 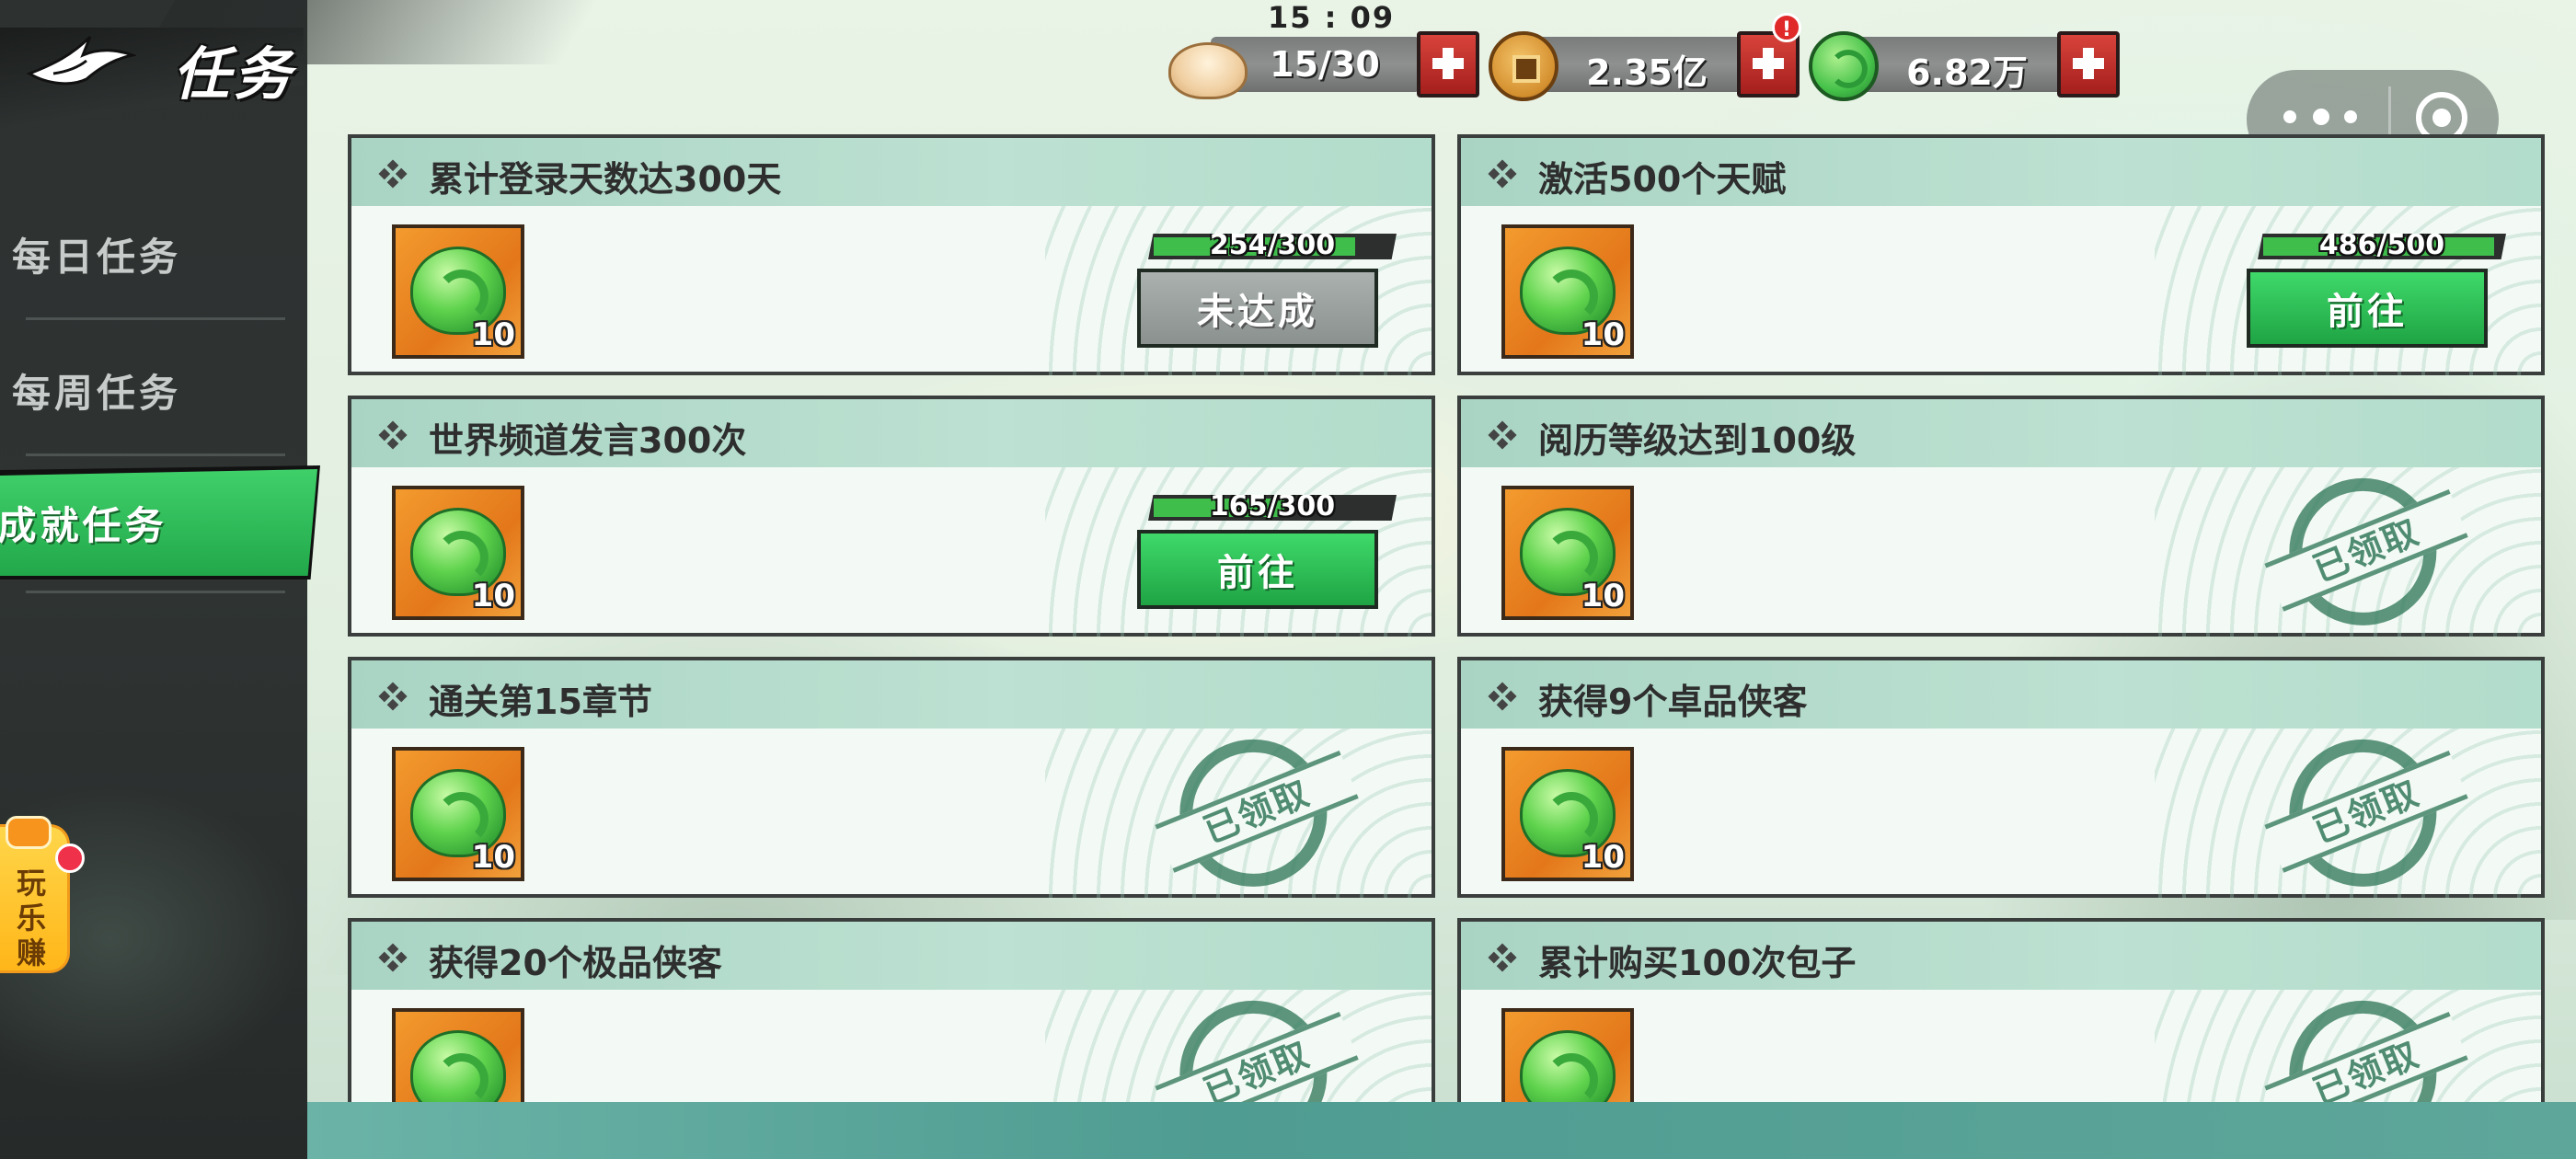 What do you see at coordinates (153, 579) in the screenshot?
I see `sidebar` at bounding box center [153, 579].